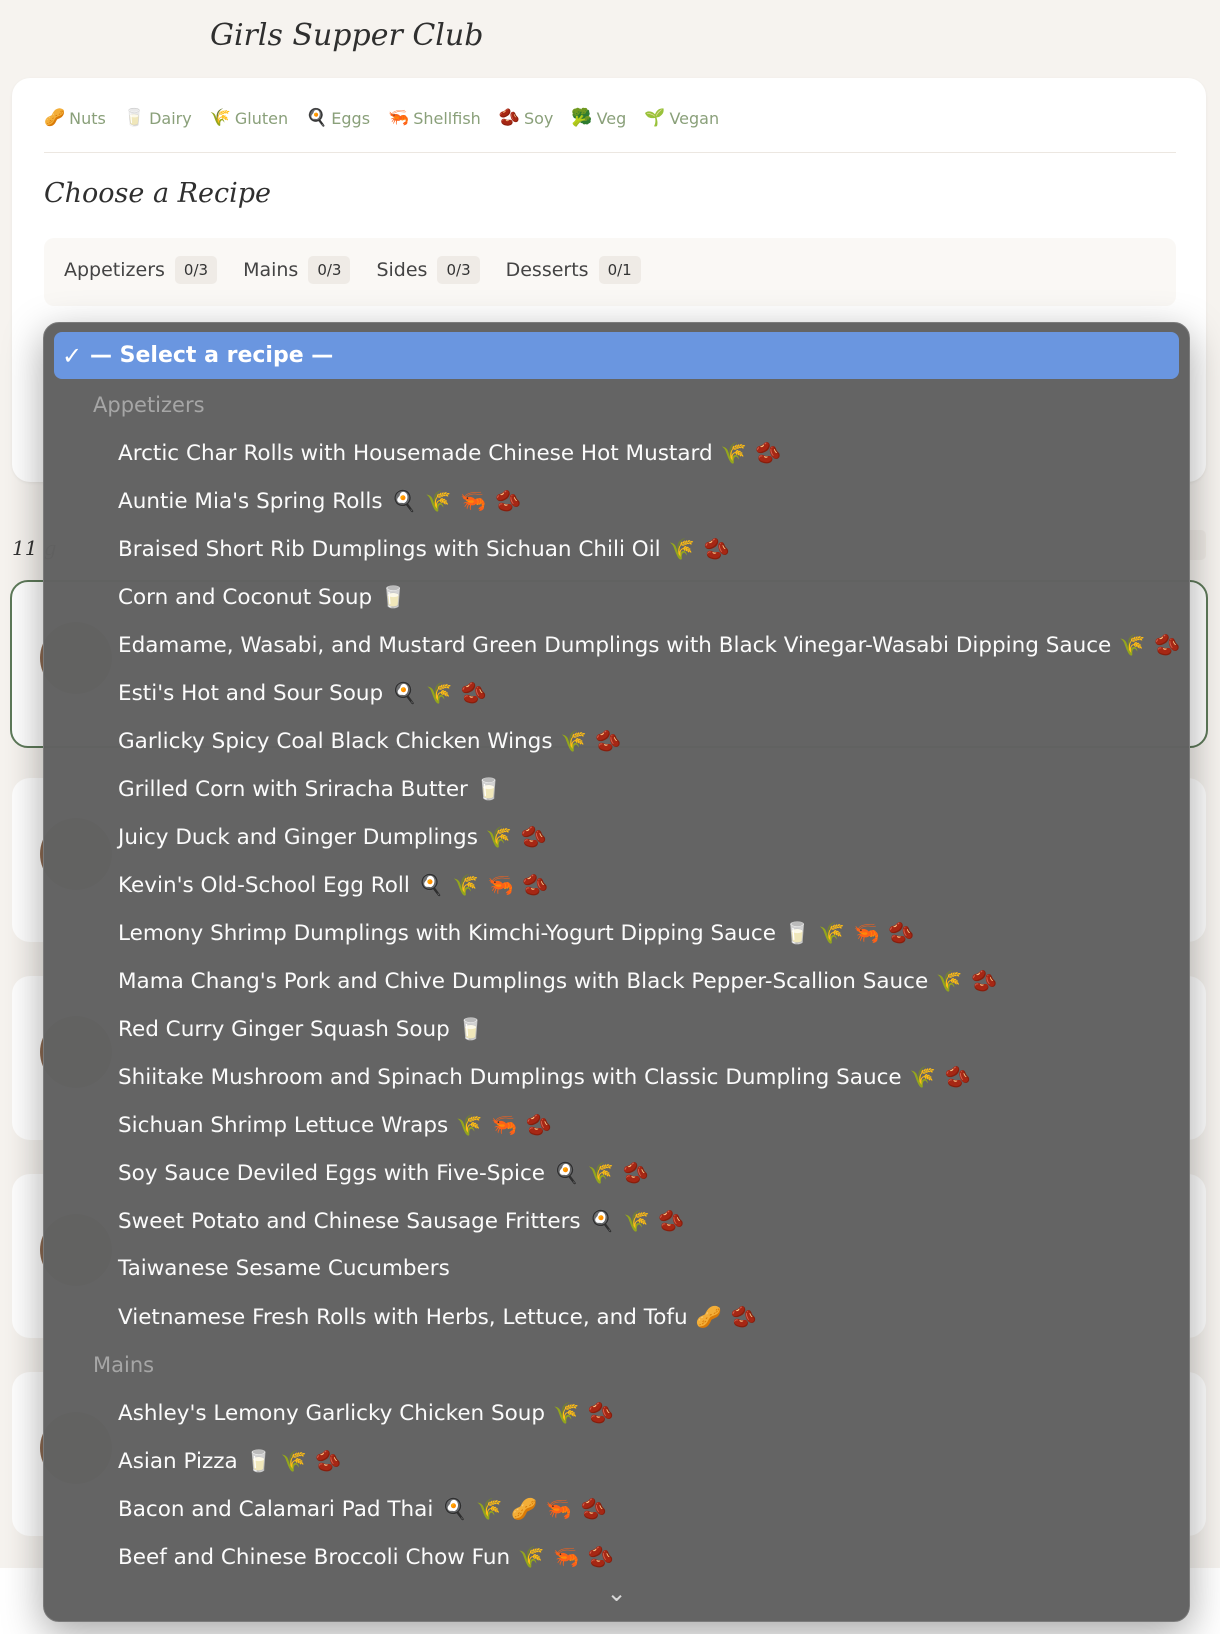 This screenshot has width=1220, height=1634. Describe the element at coordinates (293, 789) in the screenshot. I see `option-label: Grilled Corn with Sriracha Butter` at that location.